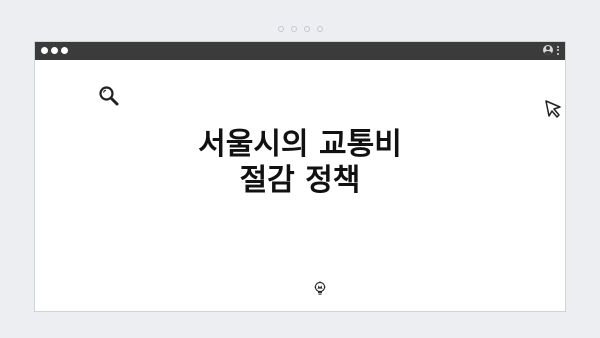 This screenshot has height=338, width=600. What do you see at coordinates (320, 288) in the screenshot?
I see `lightbulb-icon` at bounding box center [320, 288].